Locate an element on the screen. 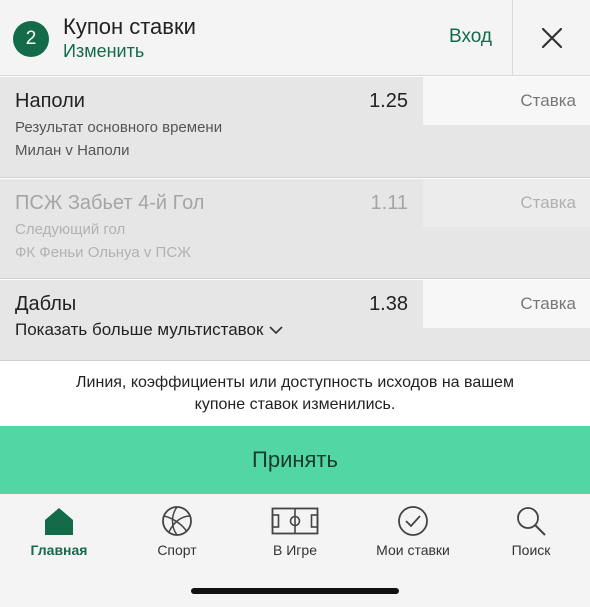  notice-line: купоне ставок изменились. is located at coordinates (295, 404).